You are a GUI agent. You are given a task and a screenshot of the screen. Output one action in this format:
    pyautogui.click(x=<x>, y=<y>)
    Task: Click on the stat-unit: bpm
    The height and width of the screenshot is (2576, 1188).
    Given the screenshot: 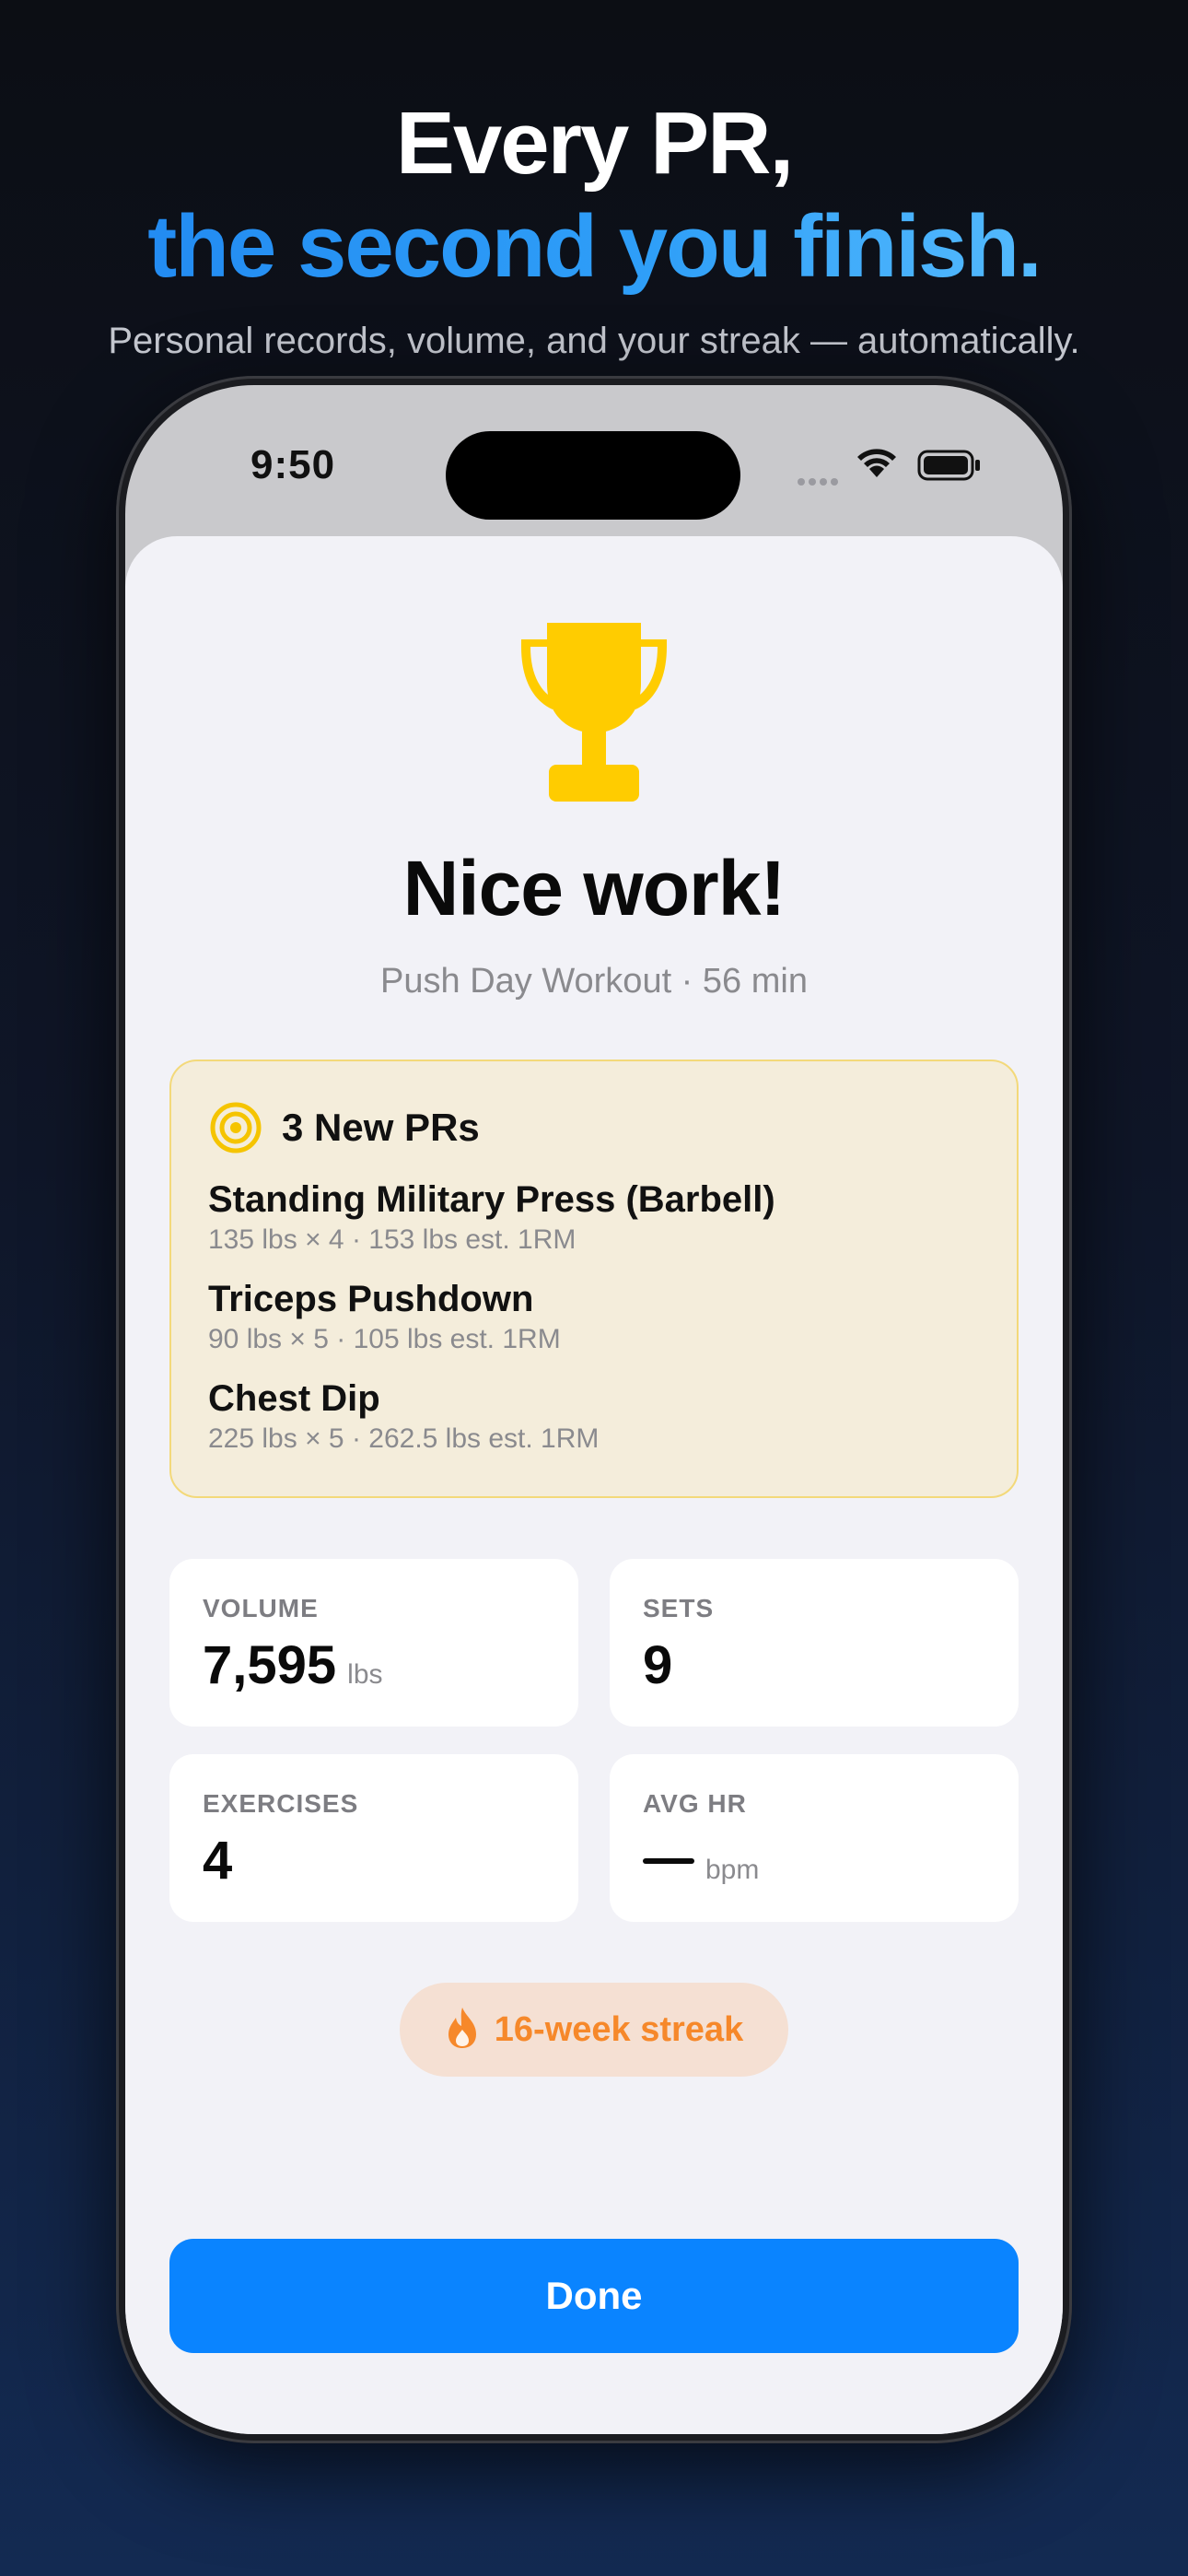 What is the action you would take?
    pyautogui.click(x=732, y=1870)
    